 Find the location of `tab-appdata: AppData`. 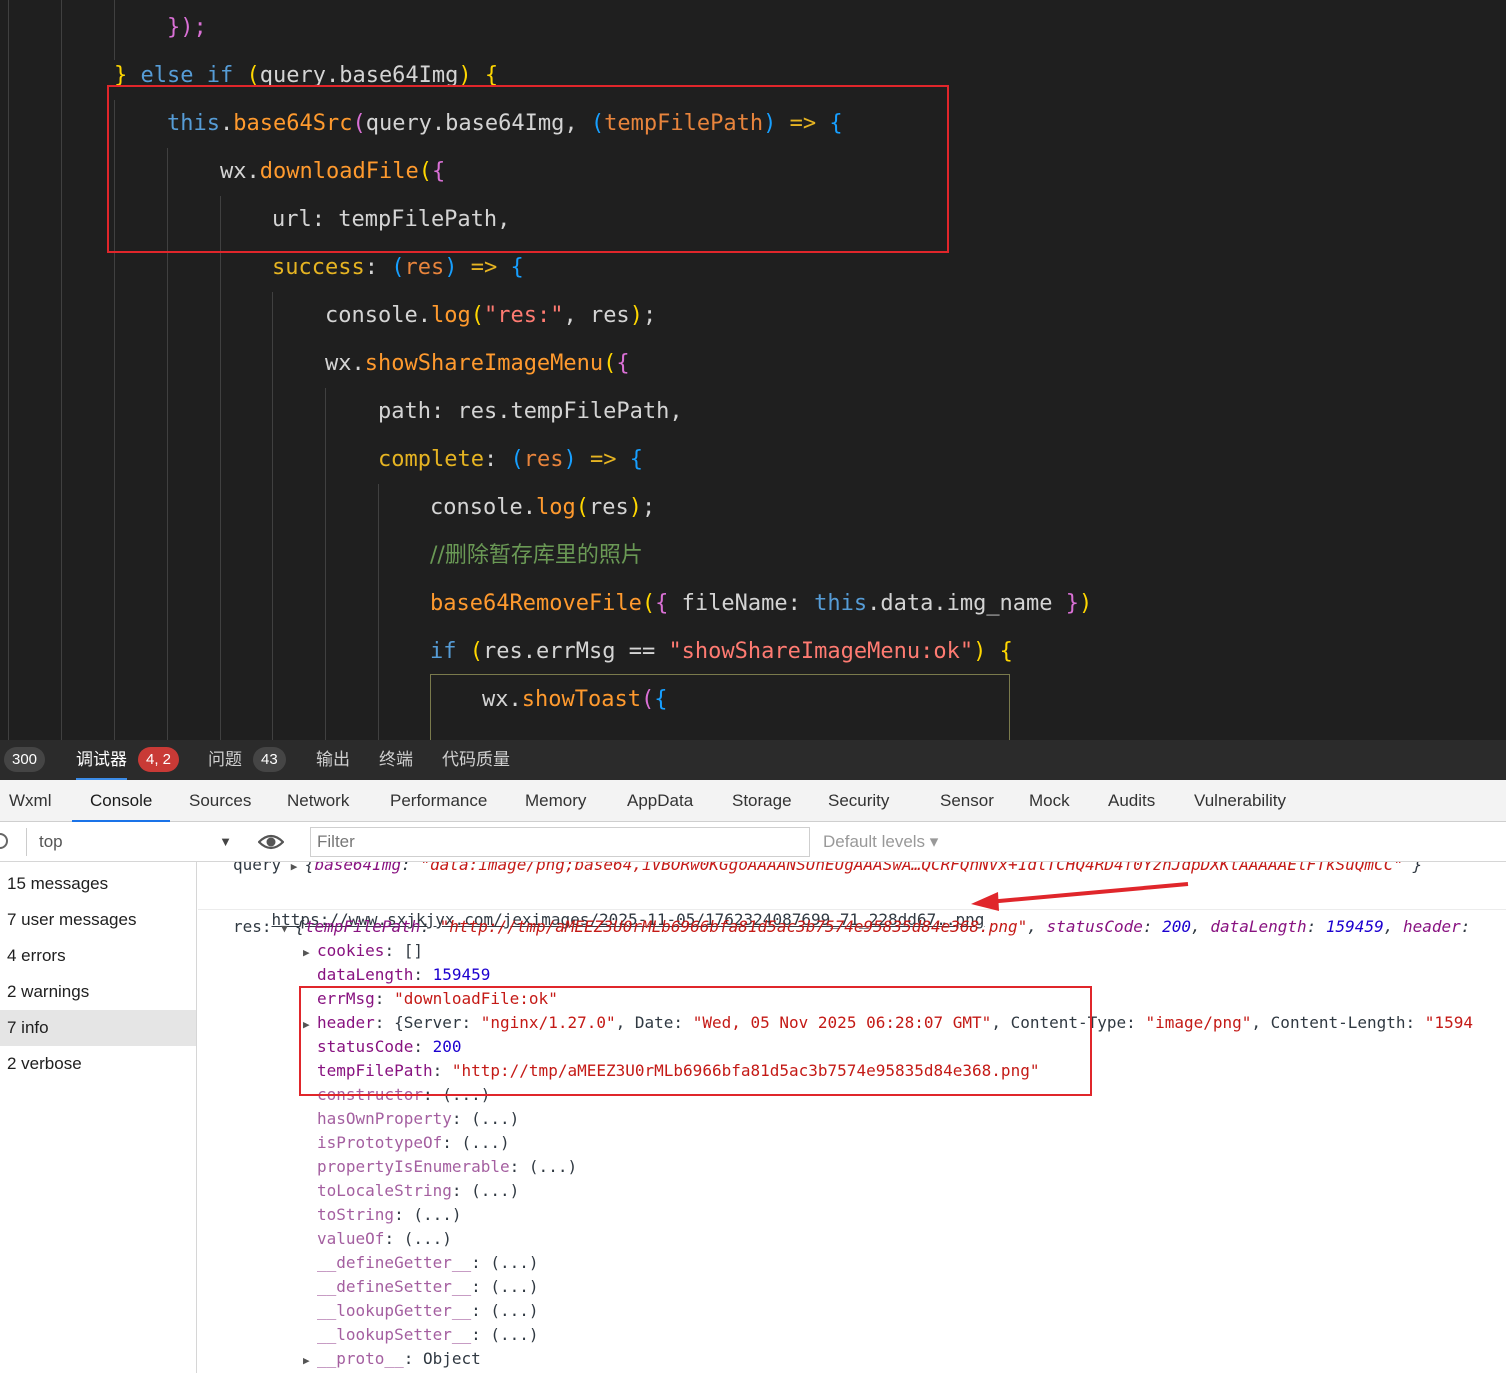

tab-appdata: AppData is located at coordinates (660, 801).